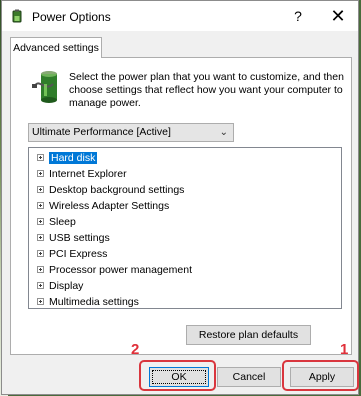  What do you see at coordinates (338, 16) in the screenshot?
I see `close-button: ✕` at bounding box center [338, 16].